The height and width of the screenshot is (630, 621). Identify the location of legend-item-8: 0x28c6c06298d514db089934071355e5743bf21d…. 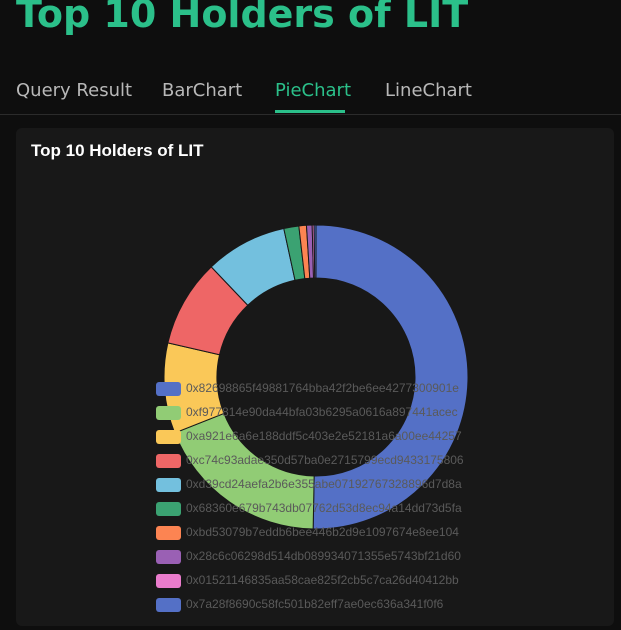
(366, 559).